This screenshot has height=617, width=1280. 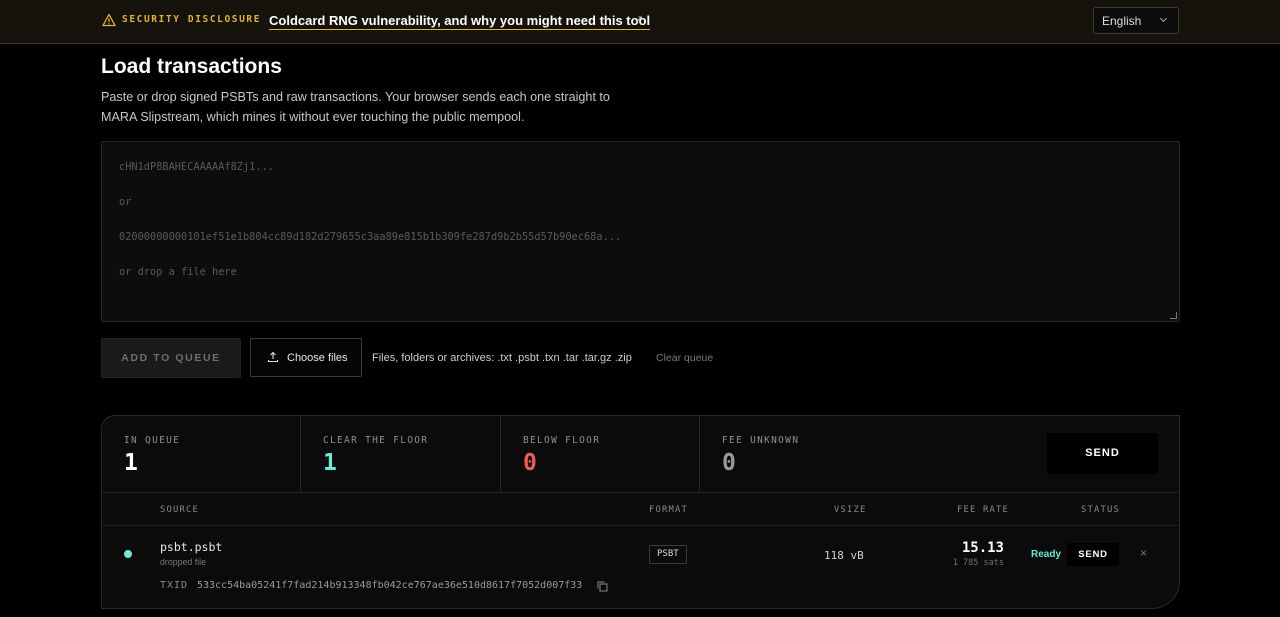 What do you see at coordinates (174, 585) in the screenshot?
I see `txid-label: TXID` at bounding box center [174, 585].